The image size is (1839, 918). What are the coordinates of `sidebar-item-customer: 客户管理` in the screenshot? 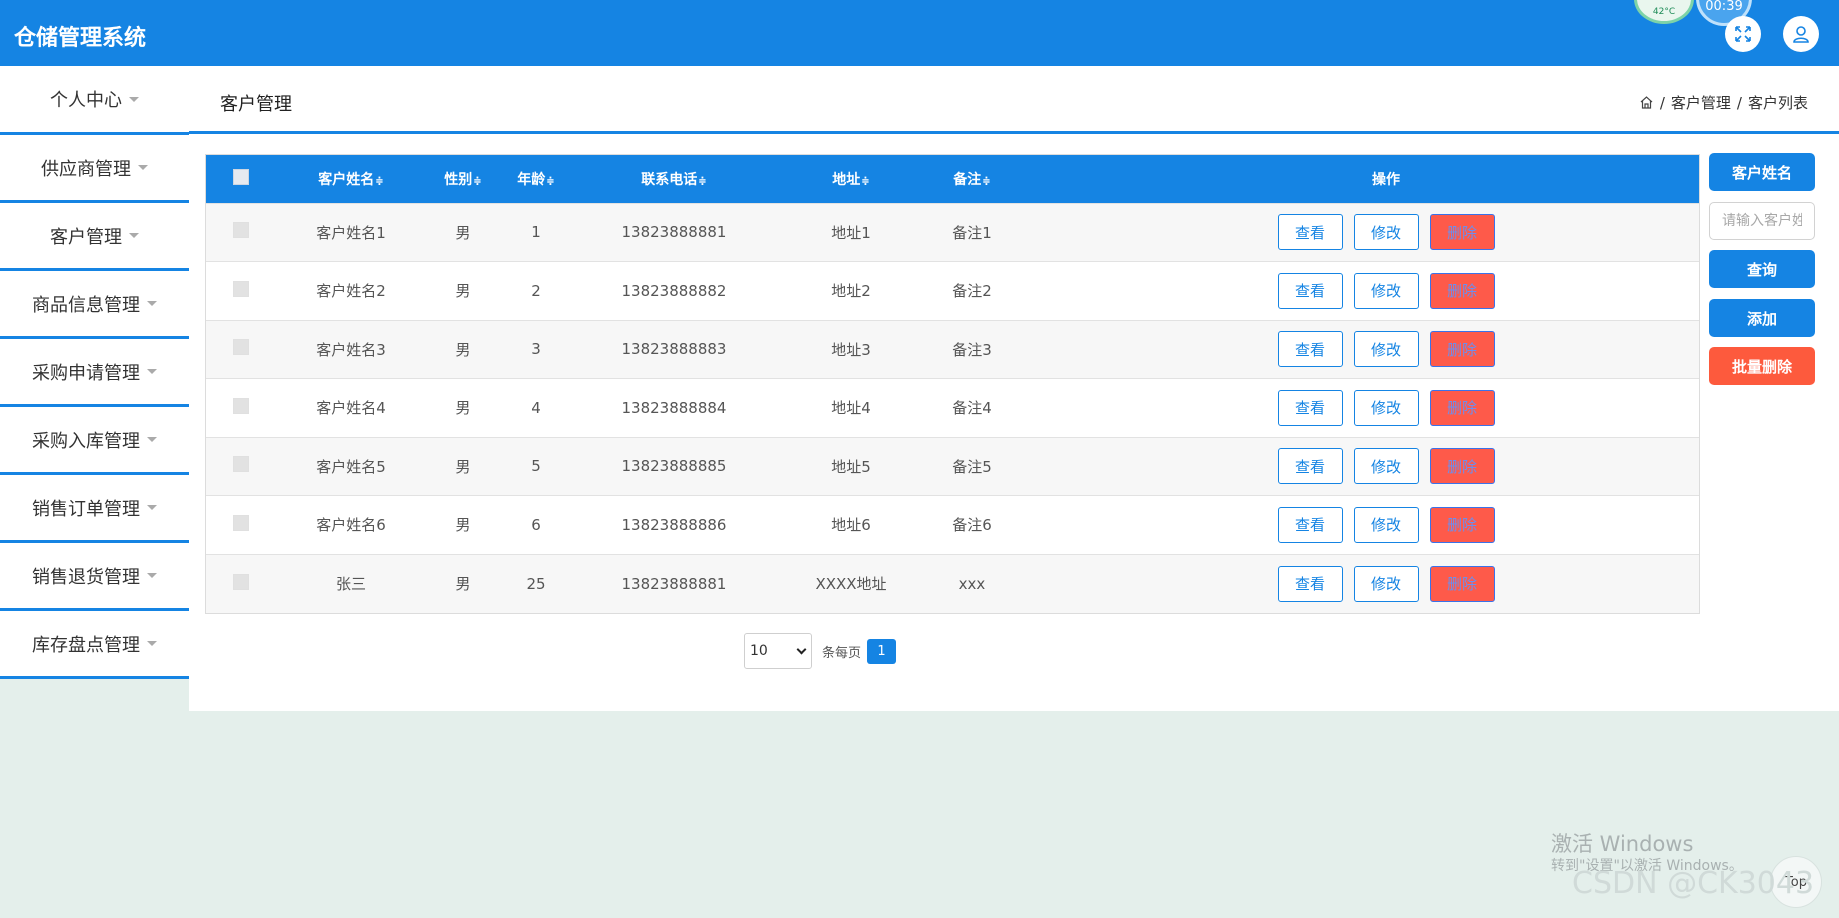 It's located at (94, 237).